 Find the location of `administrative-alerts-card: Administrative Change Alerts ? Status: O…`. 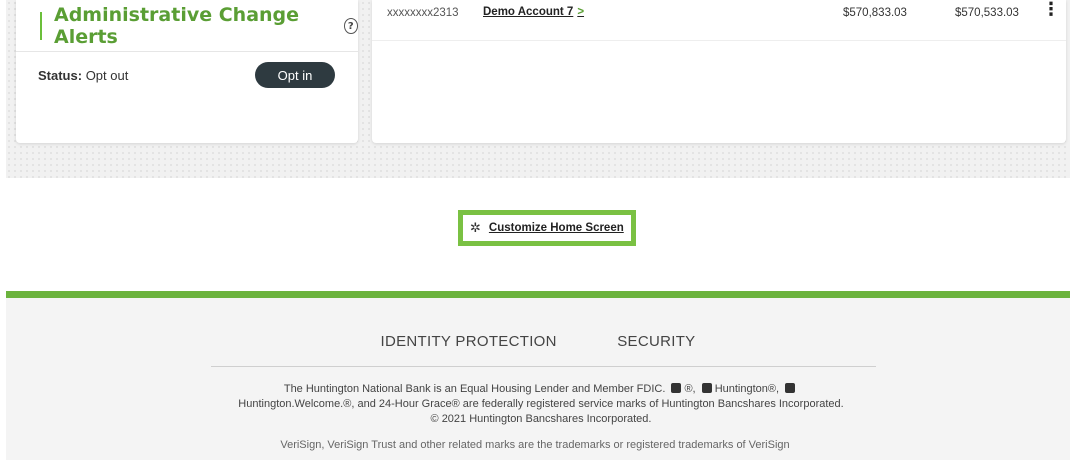

administrative-alerts-card: Administrative Change Alerts ? Status: O… is located at coordinates (187, 71).